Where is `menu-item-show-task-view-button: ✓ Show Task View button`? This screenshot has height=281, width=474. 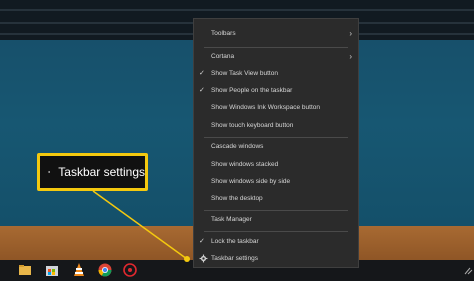
menu-item-show-task-view-button: ✓ Show Task View button is located at coordinates (276, 73).